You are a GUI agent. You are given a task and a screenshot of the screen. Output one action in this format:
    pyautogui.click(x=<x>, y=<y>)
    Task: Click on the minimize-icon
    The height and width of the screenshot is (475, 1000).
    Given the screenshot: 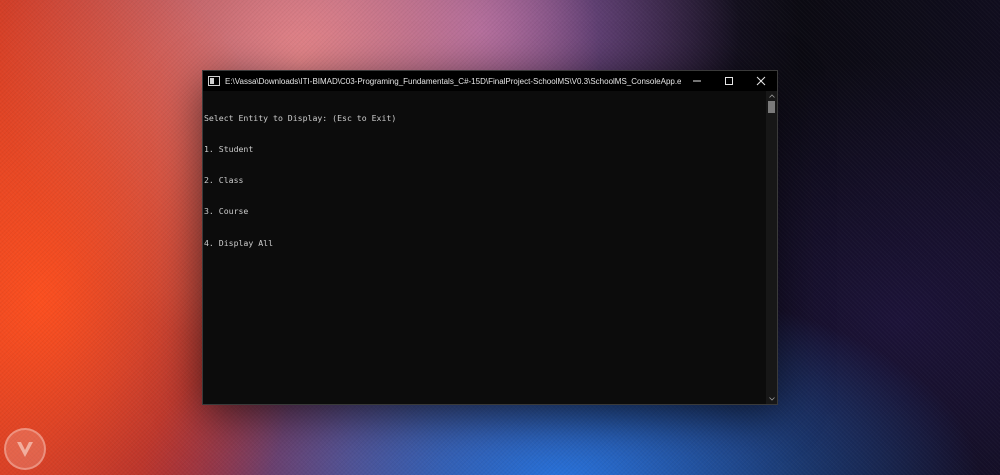 What is the action you would take?
    pyautogui.click(x=697, y=81)
    